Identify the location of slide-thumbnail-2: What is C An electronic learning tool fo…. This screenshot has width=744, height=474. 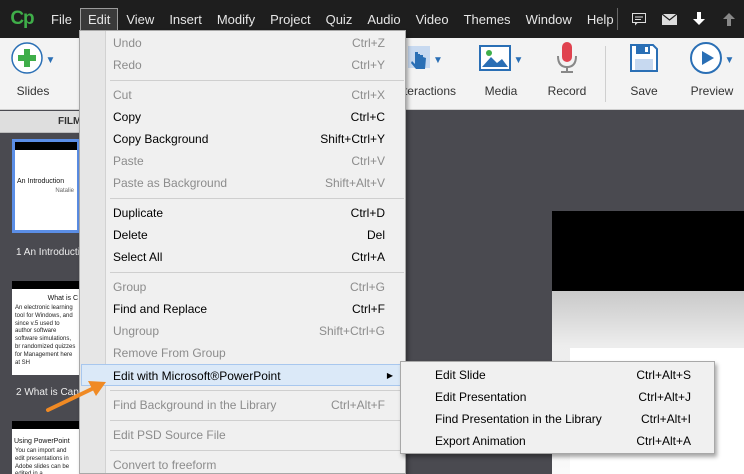
(46, 328).